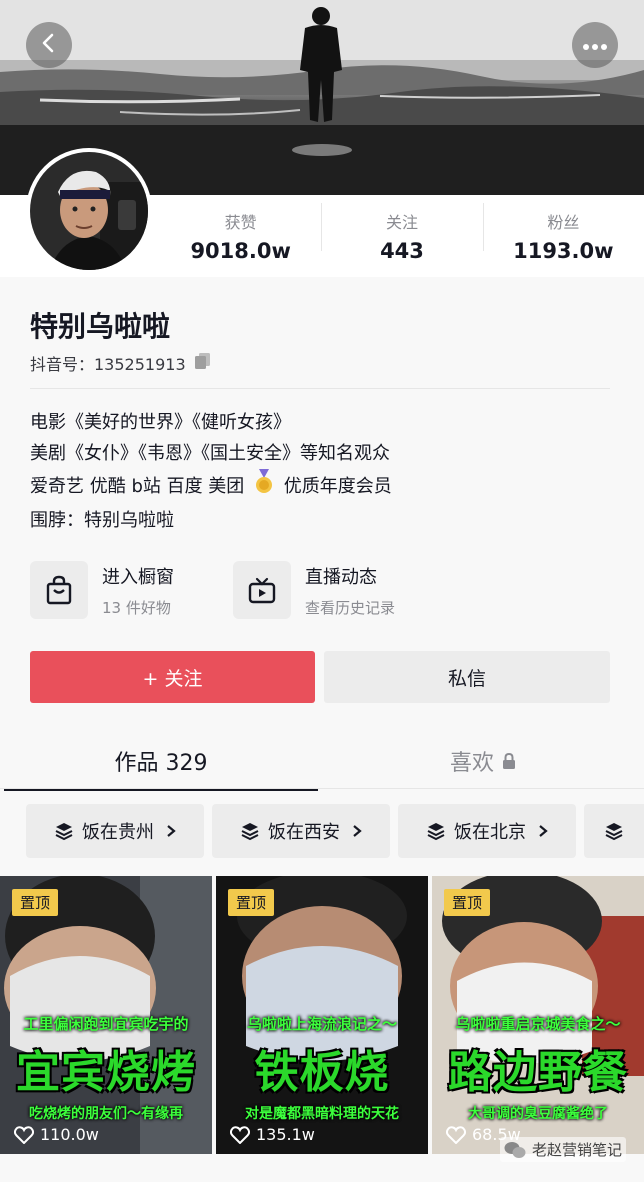 Image resolution: width=644 pixels, height=1182 pixels. I want to click on bio-line: 电影《美好的世界》《健听女孩》, so click(160, 422).